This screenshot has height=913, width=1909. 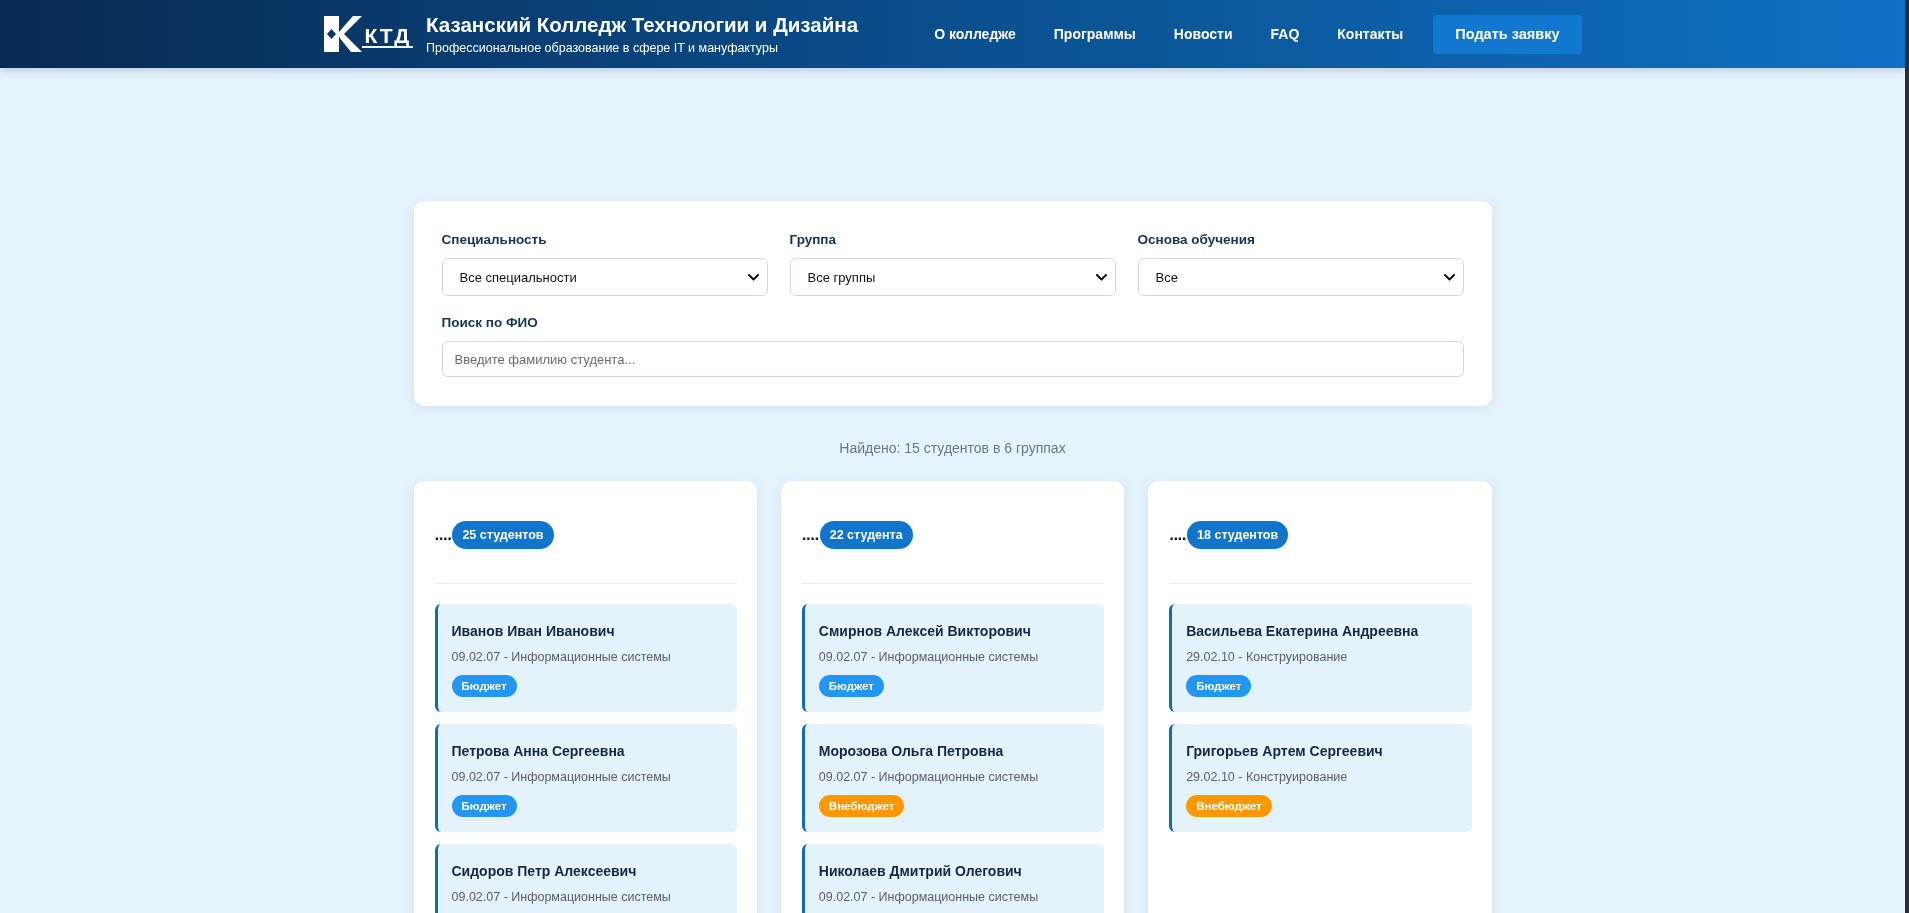 What do you see at coordinates (1507, 34) in the screenshot?
I see `apply-button: Подать заявку` at bounding box center [1507, 34].